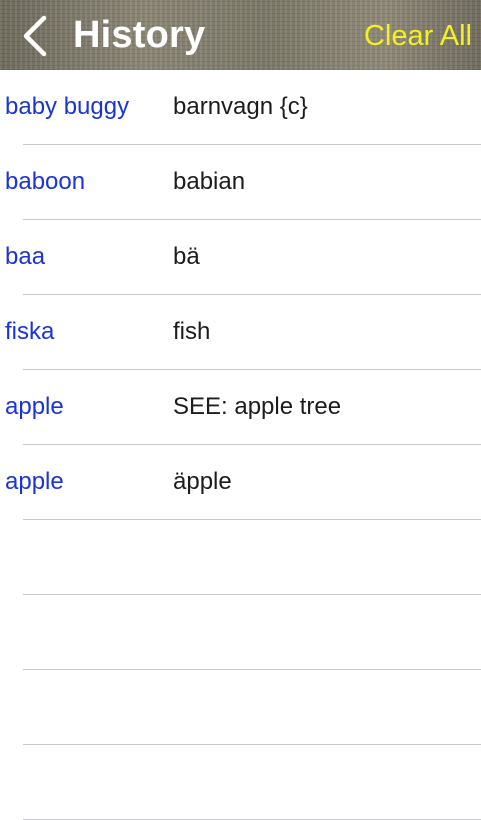  Describe the element at coordinates (45, 181) in the screenshot. I see `history-term: baboon` at that location.